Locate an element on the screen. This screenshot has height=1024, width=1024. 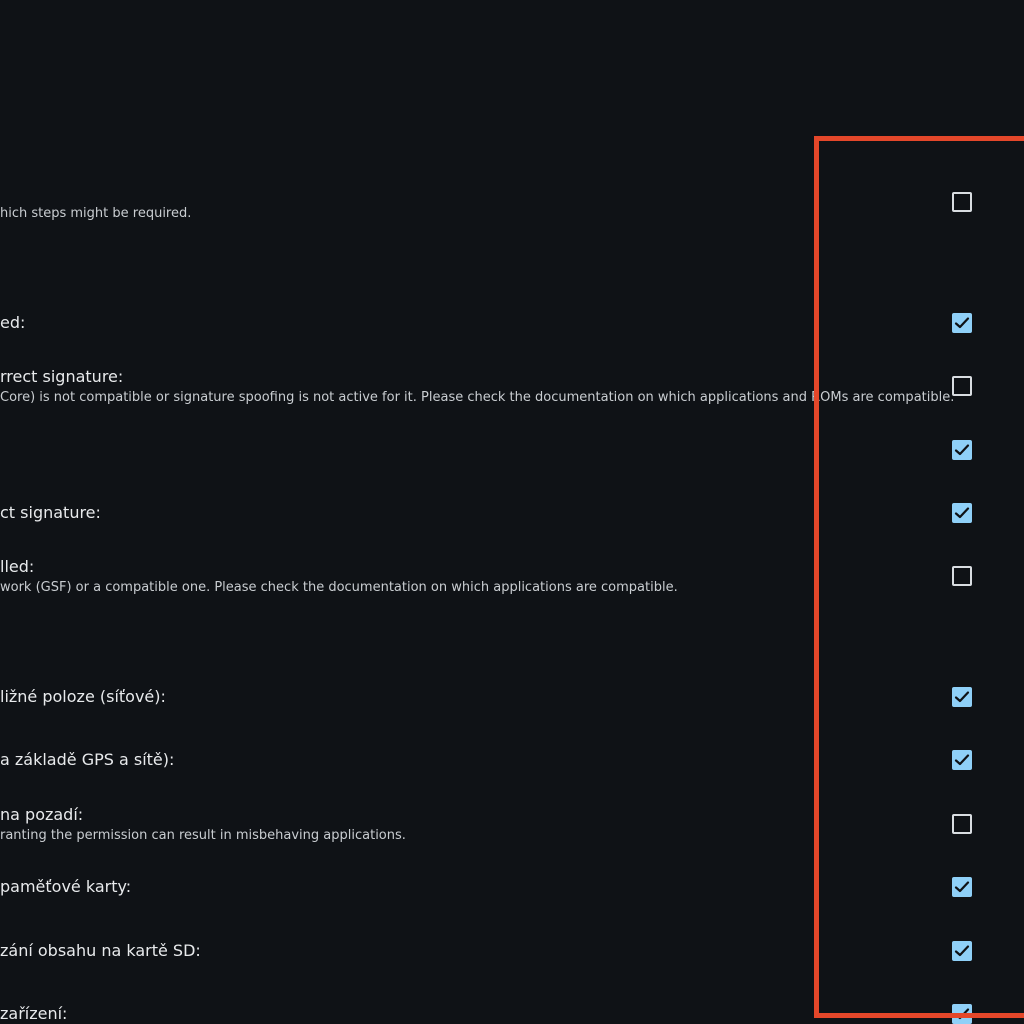
row-5-title: lled: is located at coordinates (17, 566).